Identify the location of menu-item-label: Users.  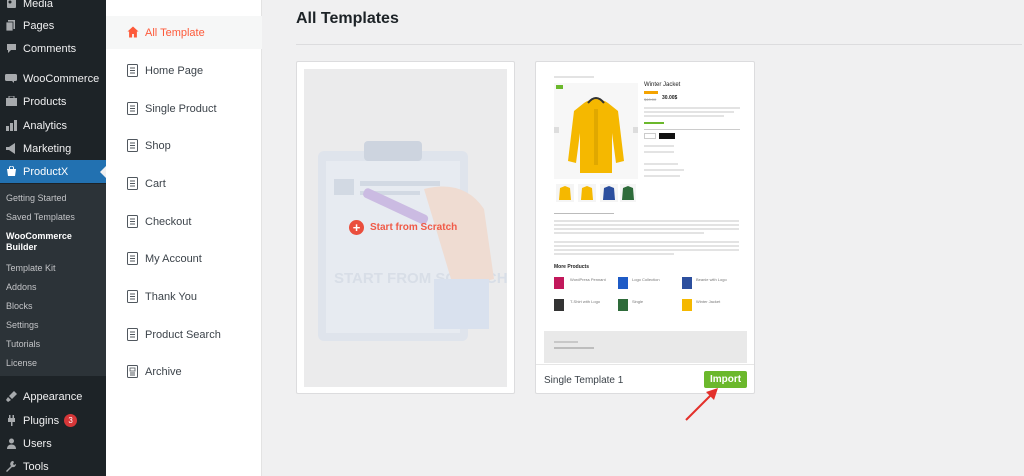
(37, 443).